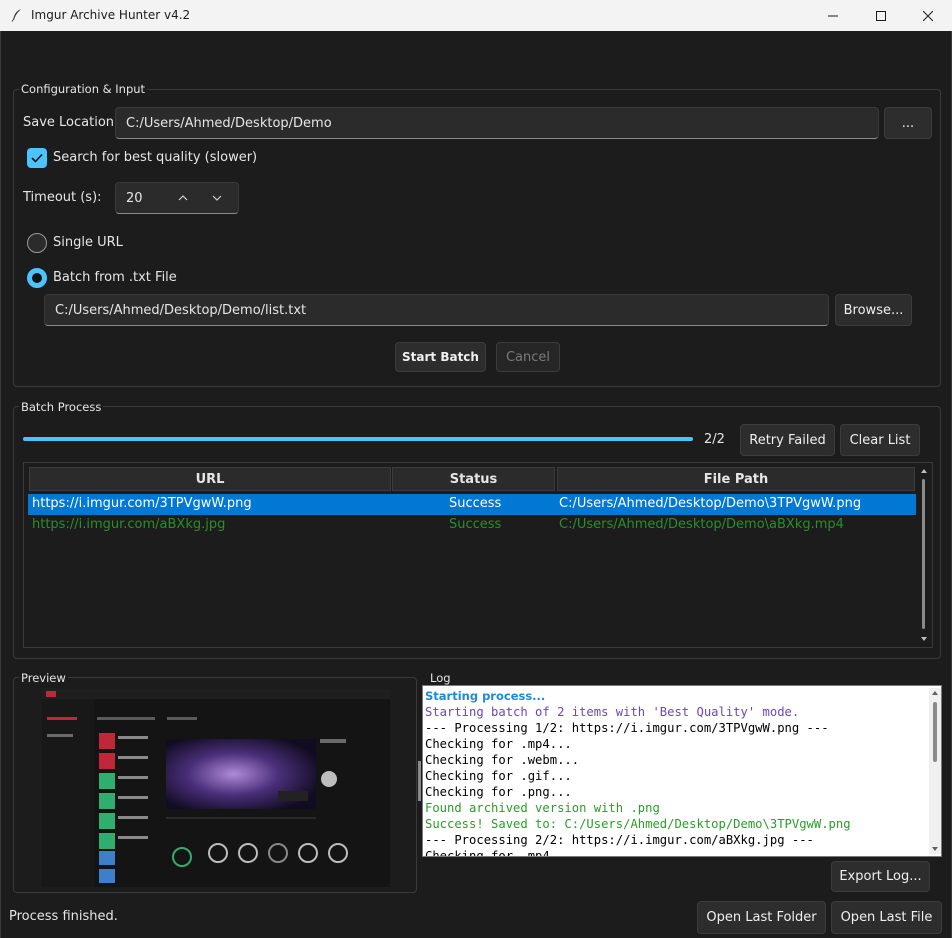 Image resolution: width=952 pixels, height=938 pixels. What do you see at coordinates (43, 678) in the screenshot?
I see `preview-label: Preview` at bounding box center [43, 678].